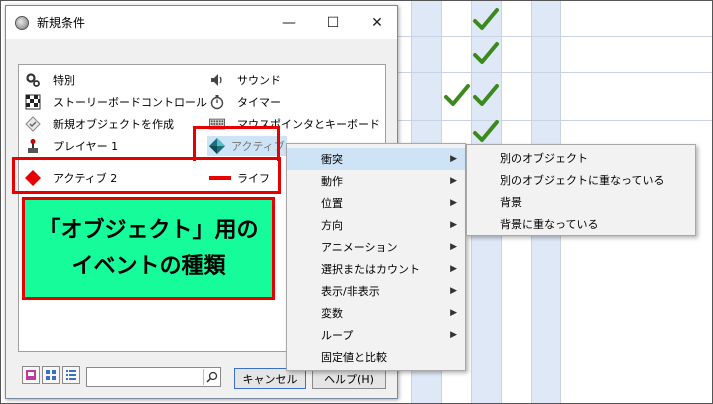 Image resolution: width=713 pixels, height=404 pixels. Describe the element at coordinates (581, 202) in the screenshot. I see `submenu-item-backdrop: 背景` at that location.